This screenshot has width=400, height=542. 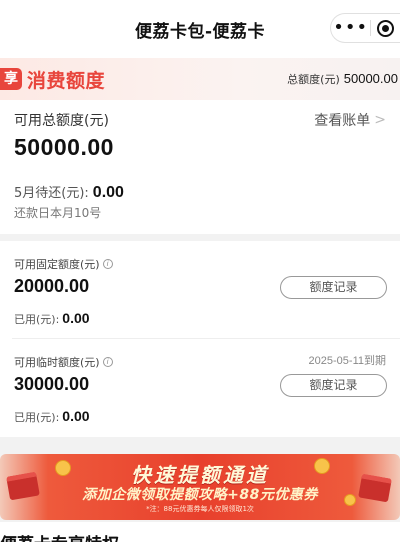 What do you see at coordinates (350, 28) in the screenshot?
I see `more-dots-icon: •••` at bounding box center [350, 28].